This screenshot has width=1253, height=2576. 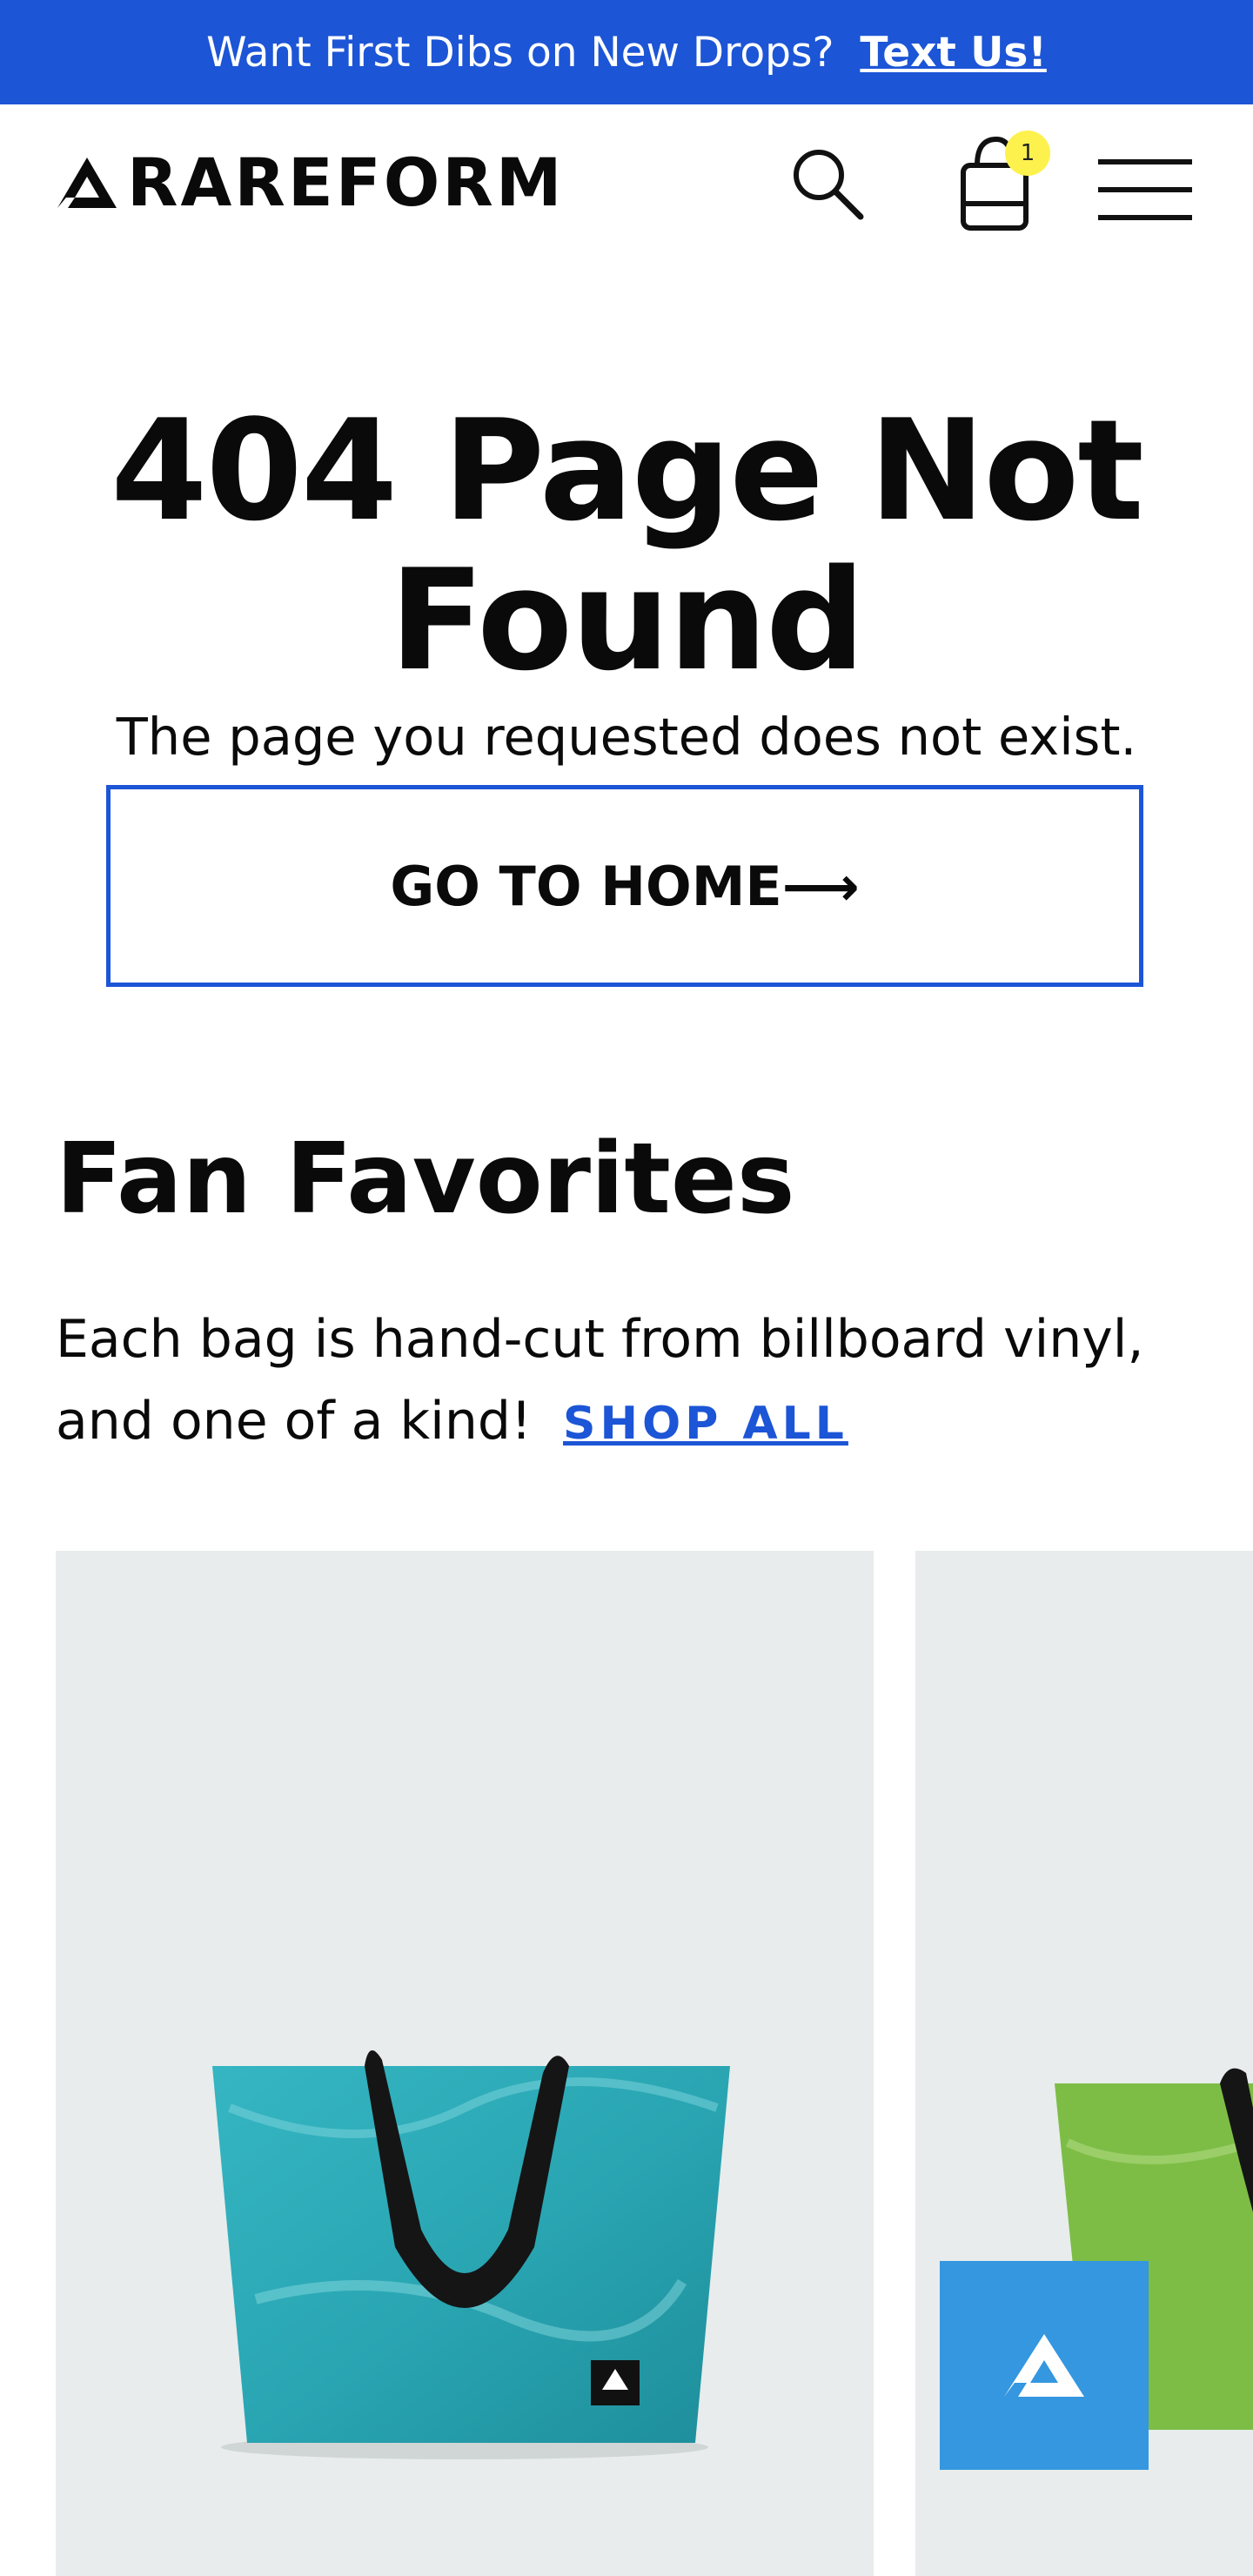 I want to click on page-title: 404 Page Not Found, so click(x=627, y=545).